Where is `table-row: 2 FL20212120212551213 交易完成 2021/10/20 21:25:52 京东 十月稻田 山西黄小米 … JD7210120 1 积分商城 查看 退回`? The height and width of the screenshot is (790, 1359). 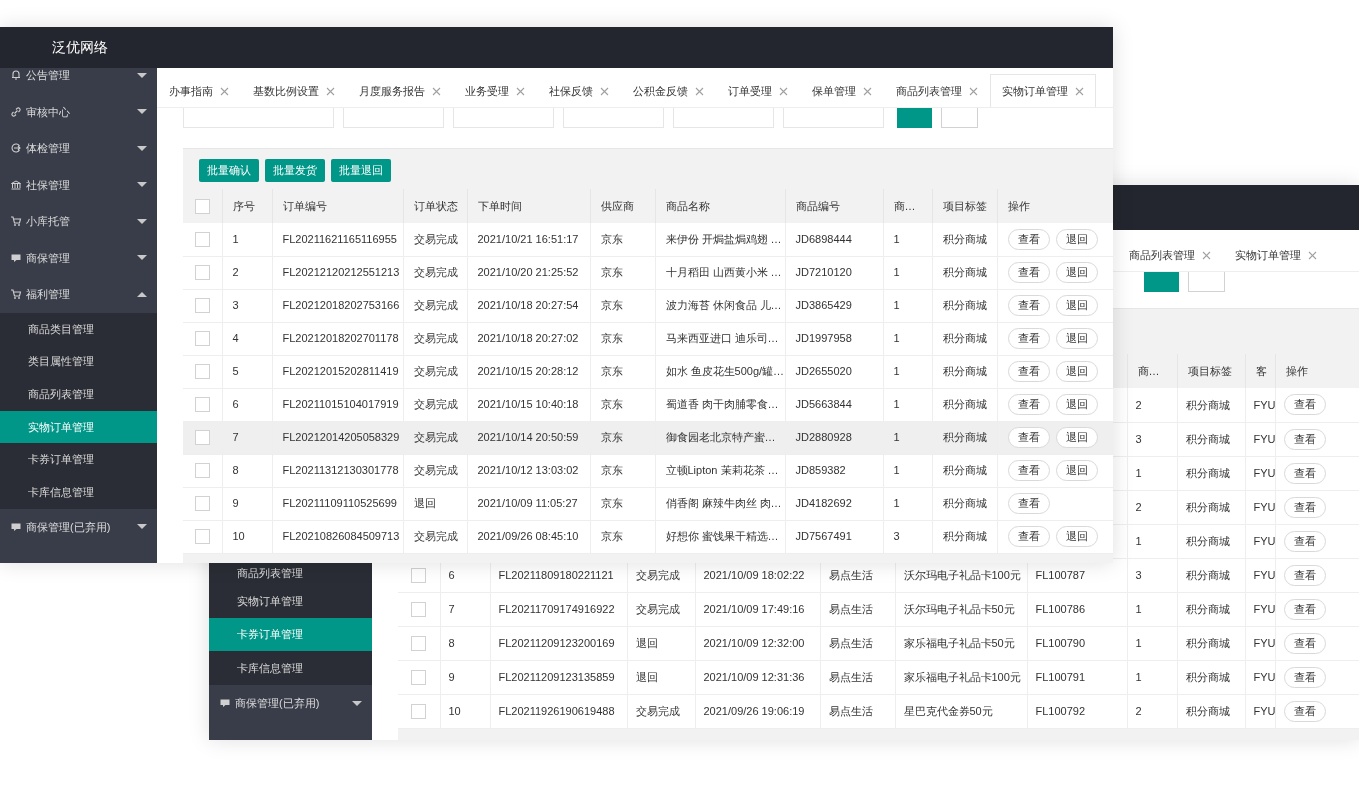
table-row: 2 FL20212120212551213 交易完成 2021/10/20 21:25:52 京东 十月稻田 山西黄小米 … JD7210120 1 积分商城 查看 退回 is located at coordinates (648, 272).